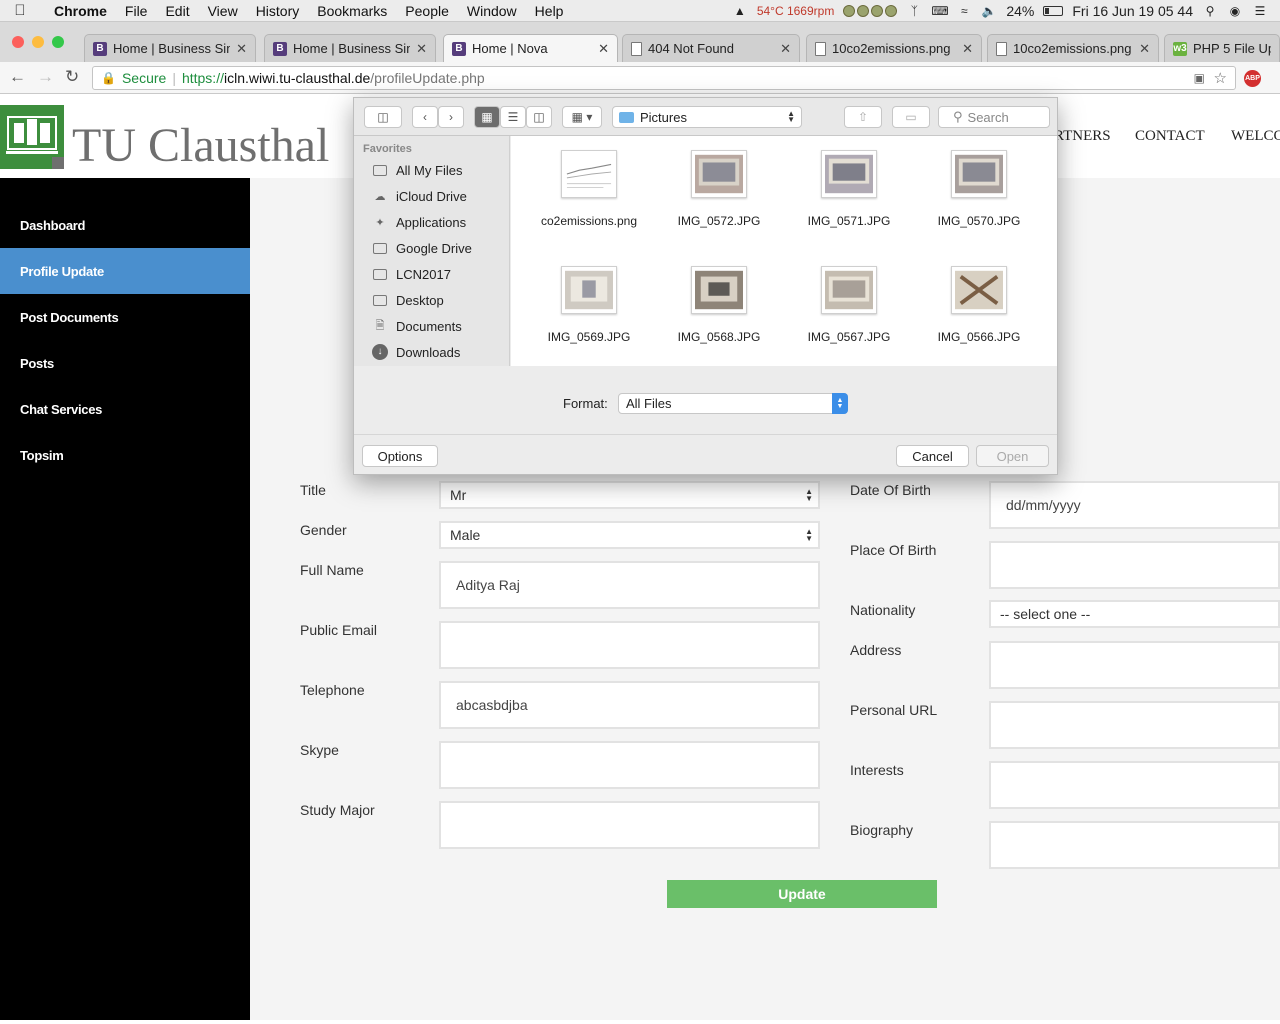 Image resolution: width=1280 pixels, height=1024 pixels. I want to click on blocked-content-icon: ▣, so click(1199, 78).